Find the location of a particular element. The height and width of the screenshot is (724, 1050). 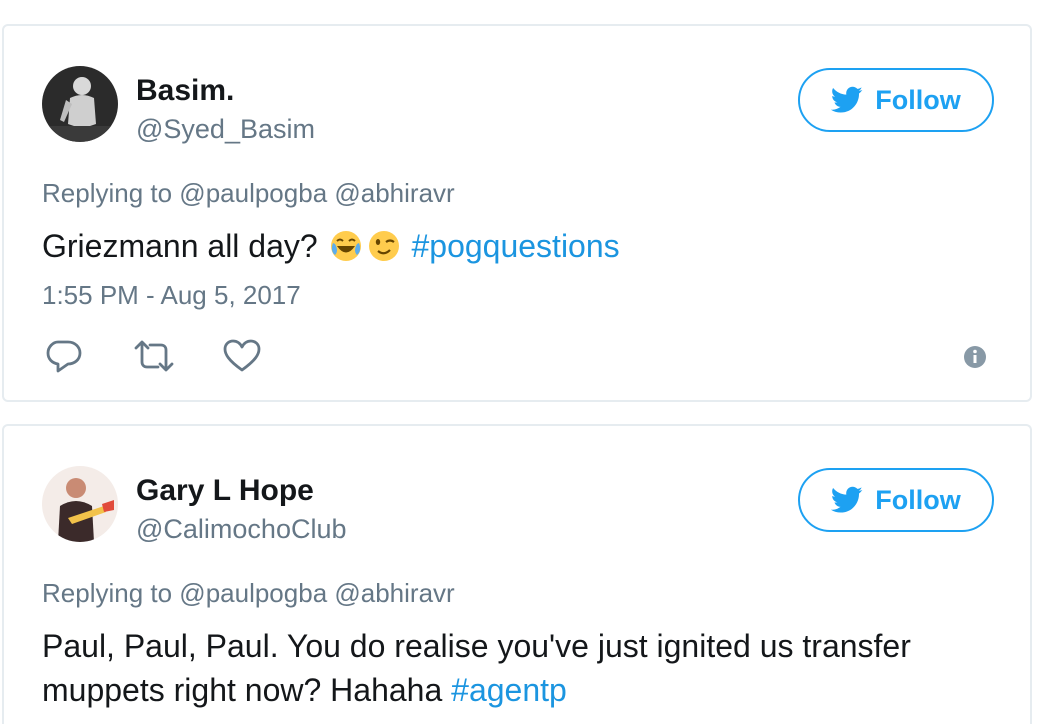

user-handle: @Syed_Basim is located at coordinates (225, 129).